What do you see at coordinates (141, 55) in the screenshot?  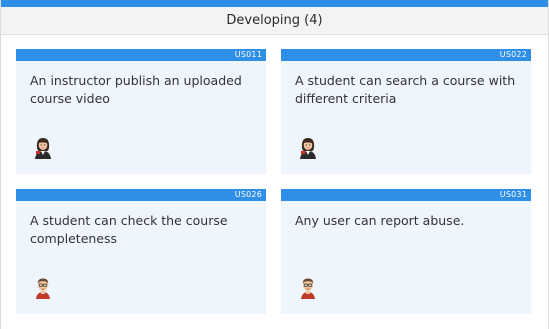 I see `card-header-bar: US011` at bounding box center [141, 55].